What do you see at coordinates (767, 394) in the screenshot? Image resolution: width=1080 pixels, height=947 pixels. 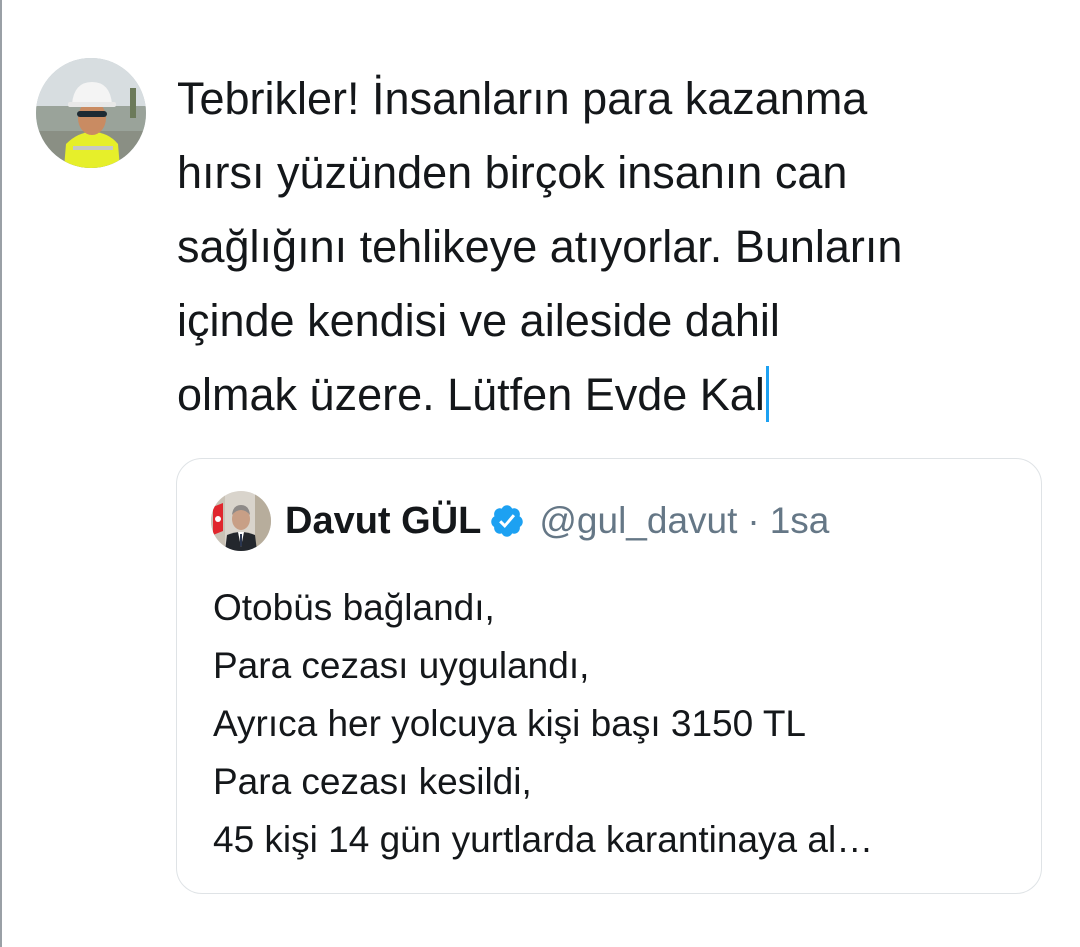 I see `text-caret` at bounding box center [767, 394].